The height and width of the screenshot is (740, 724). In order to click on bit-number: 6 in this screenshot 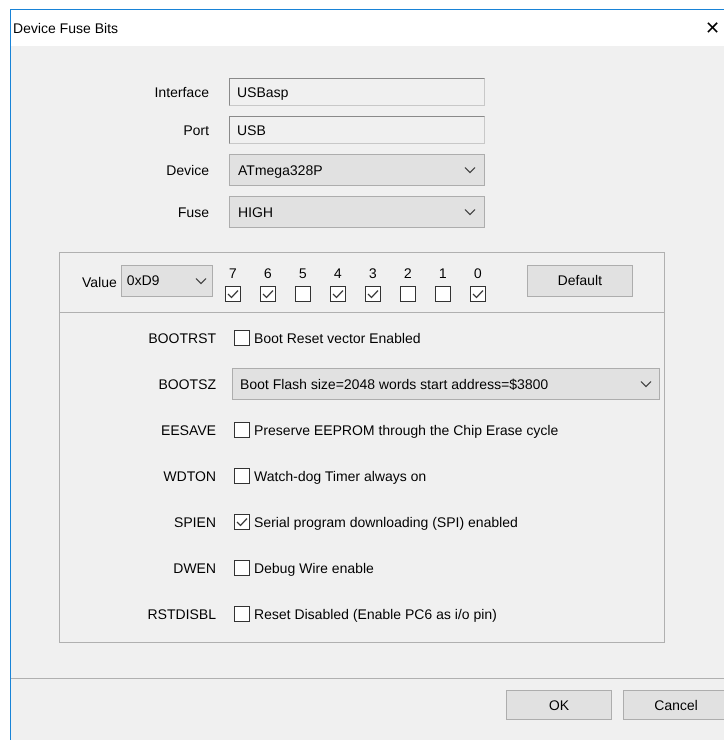, I will do `click(268, 273)`.